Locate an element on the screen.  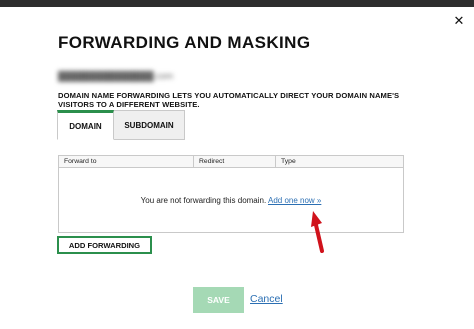
tab-bar: DOMAIN SUBDOMAIN is located at coordinates (121, 125).